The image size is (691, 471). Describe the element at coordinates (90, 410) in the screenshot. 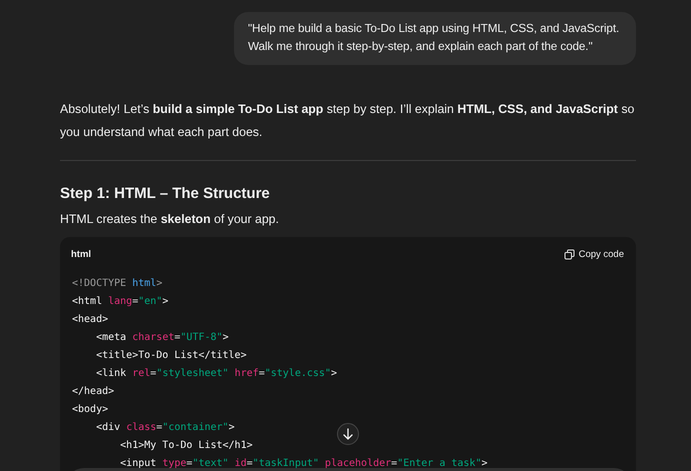

I see `code-line: <body>` at that location.